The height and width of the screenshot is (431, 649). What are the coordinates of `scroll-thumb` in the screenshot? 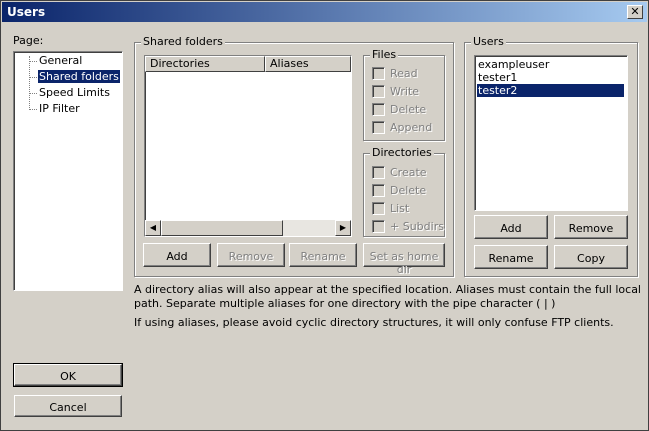 It's located at (222, 228).